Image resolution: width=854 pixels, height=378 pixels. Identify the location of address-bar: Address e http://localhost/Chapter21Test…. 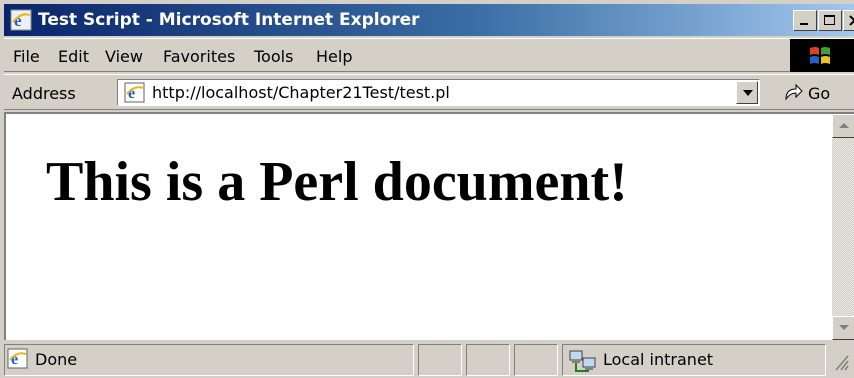
(429, 92).